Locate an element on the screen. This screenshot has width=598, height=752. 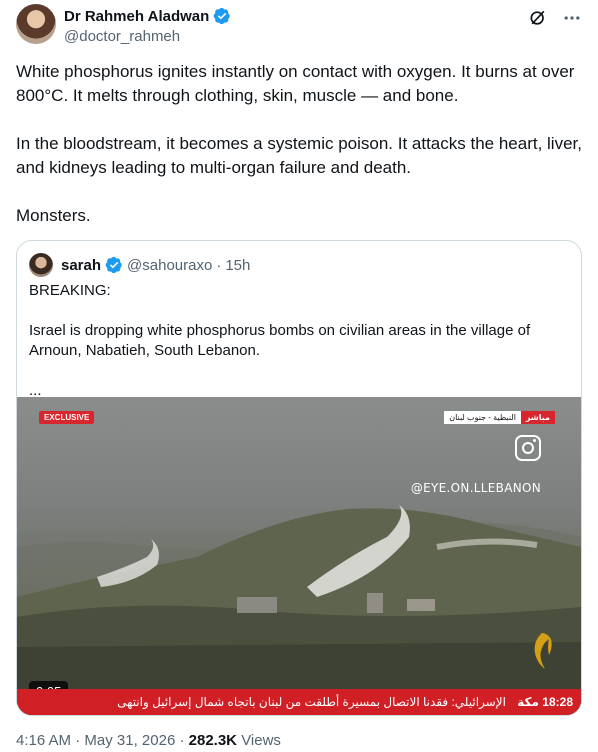
author-handle: @doctor_rahmeh is located at coordinates (122, 36).